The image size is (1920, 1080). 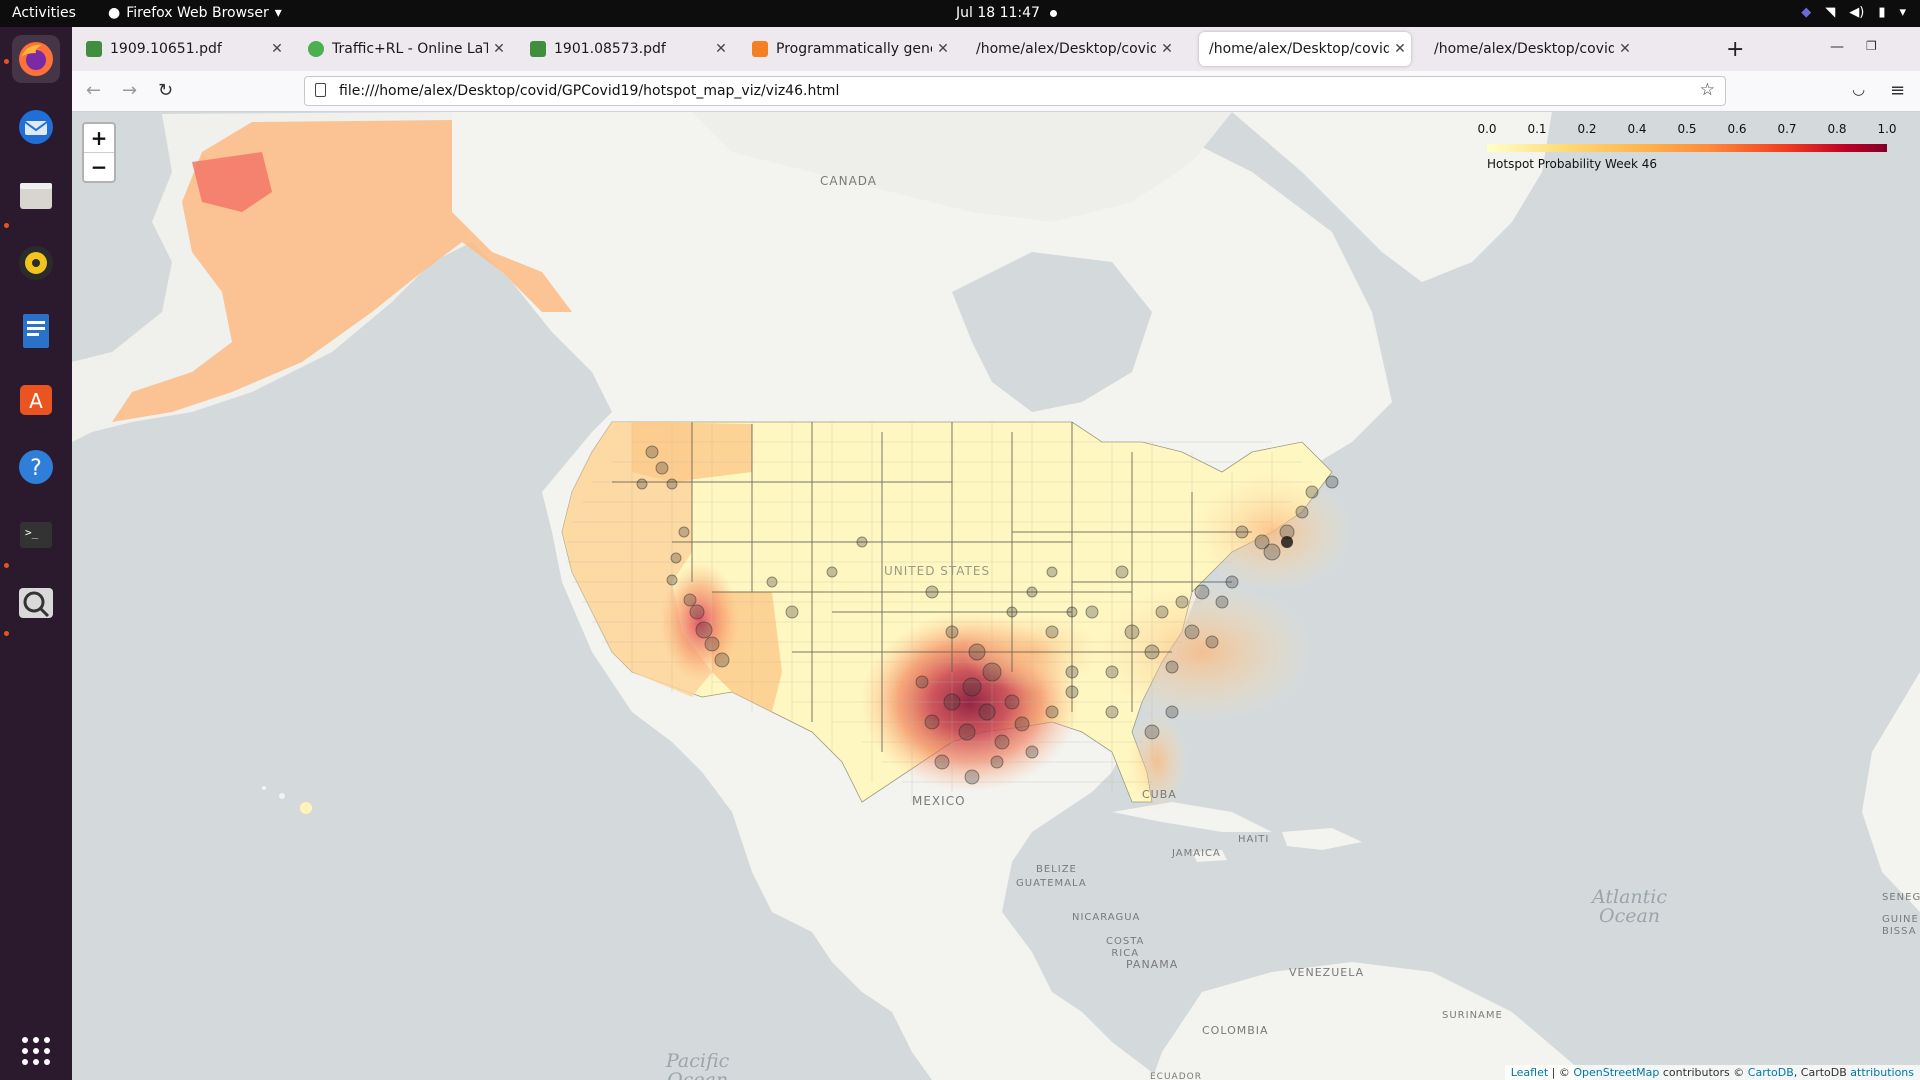 What do you see at coordinates (1891, 792) in the screenshot?
I see `africa-land` at bounding box center [1891, 792].